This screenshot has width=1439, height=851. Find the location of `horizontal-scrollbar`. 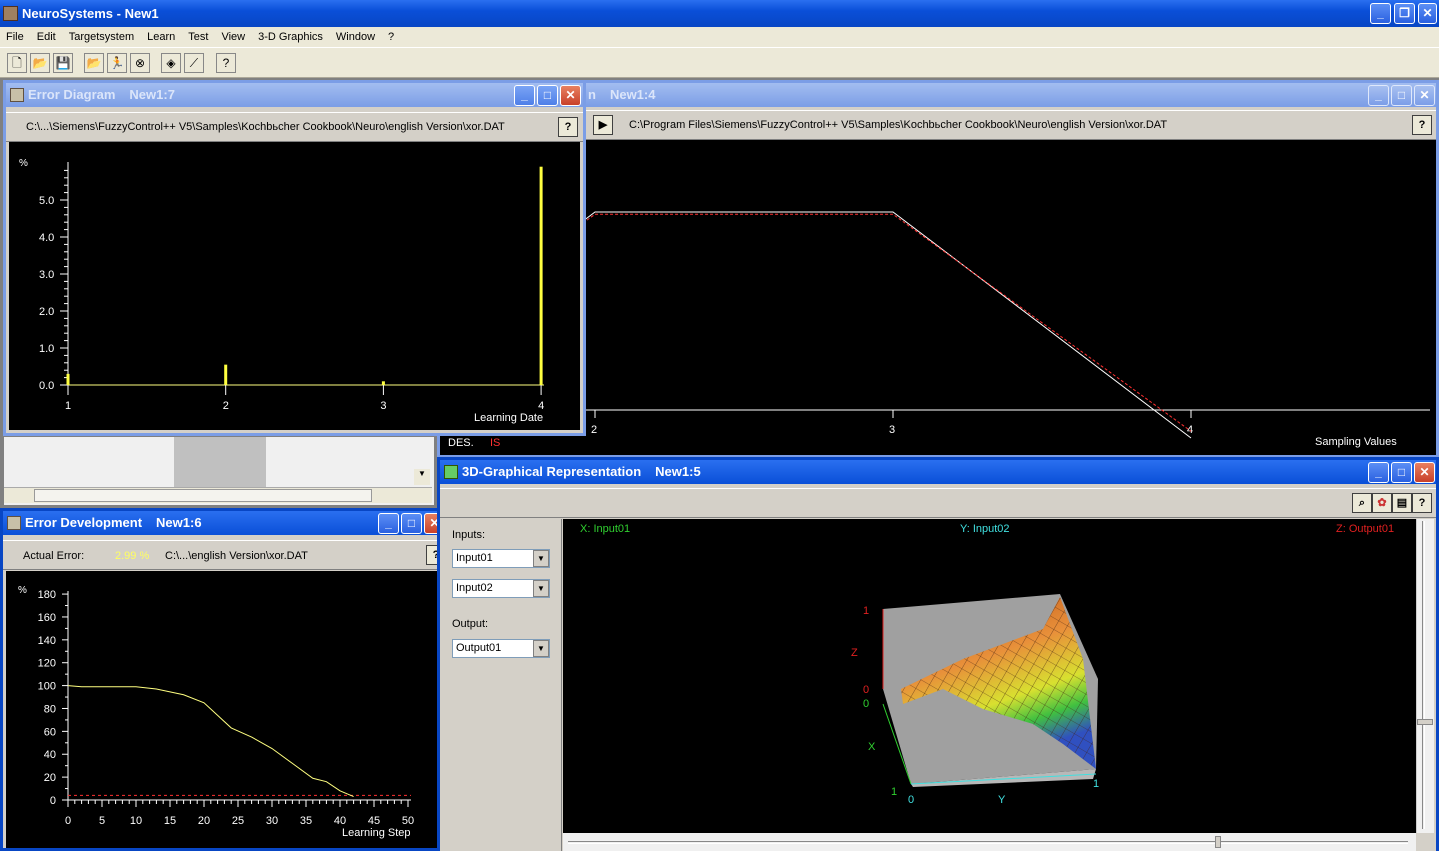

horizontal-scrollbar is located at coordinates (218, 495).